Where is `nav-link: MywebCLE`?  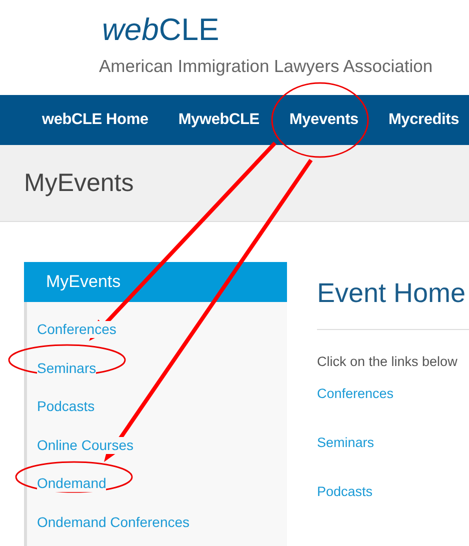
nav-link: MywebCLE is located at coordinates (218, 120).